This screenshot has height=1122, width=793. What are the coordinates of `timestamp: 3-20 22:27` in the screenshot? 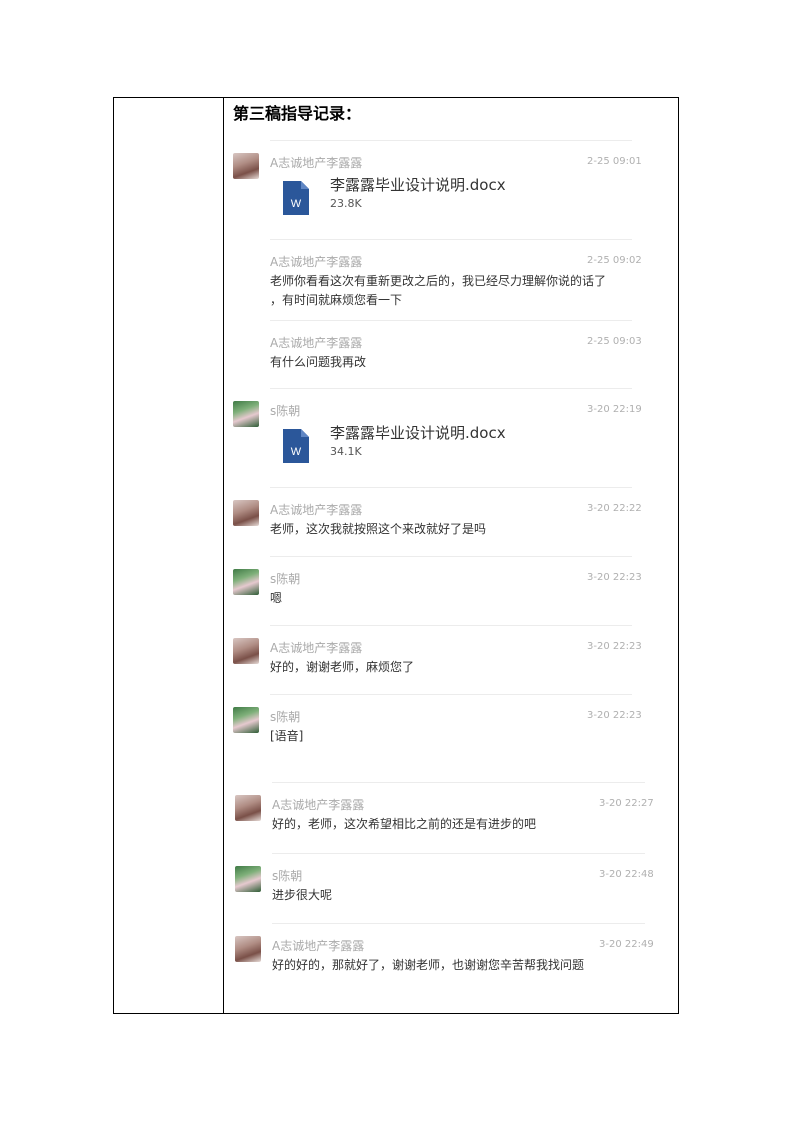 It's located at (626, 803).